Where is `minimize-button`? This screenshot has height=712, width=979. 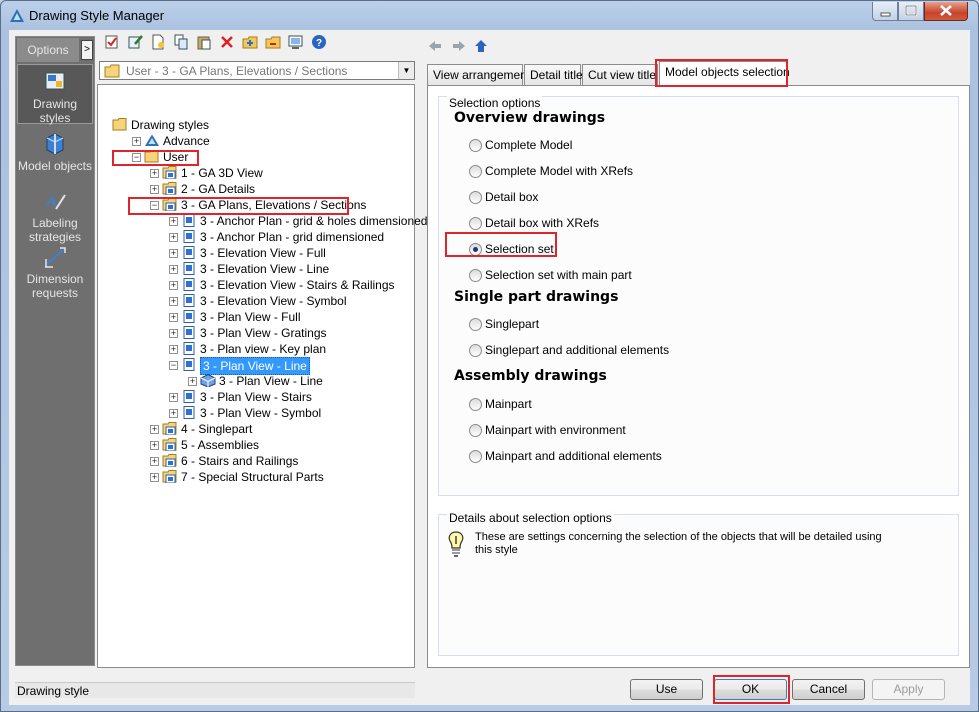
minimize-button is located at coordinates (885, 11).